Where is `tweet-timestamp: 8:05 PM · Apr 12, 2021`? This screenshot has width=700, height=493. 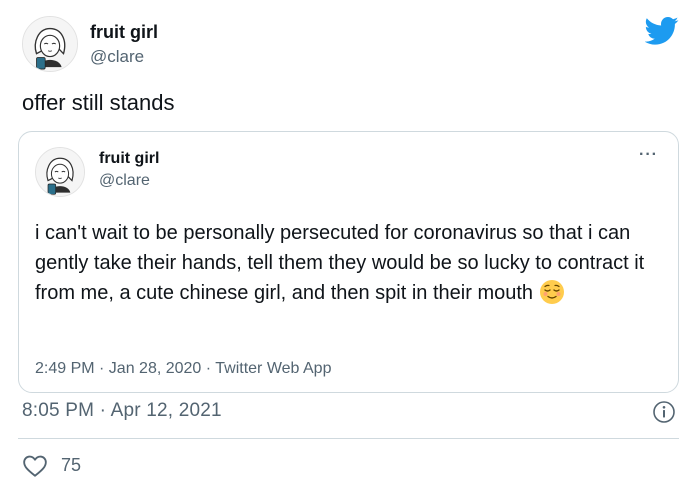
tweet-timestamp: 8:05 PM · Apr 12, 2021 is located at coordinates (122, 411).